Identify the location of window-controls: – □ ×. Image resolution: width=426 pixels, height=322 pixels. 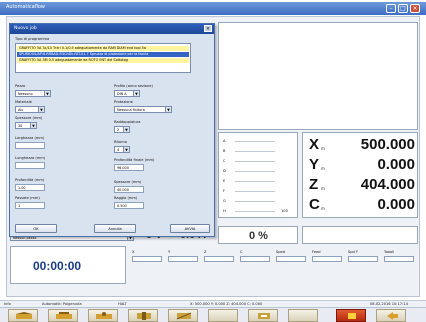
(404, 8).